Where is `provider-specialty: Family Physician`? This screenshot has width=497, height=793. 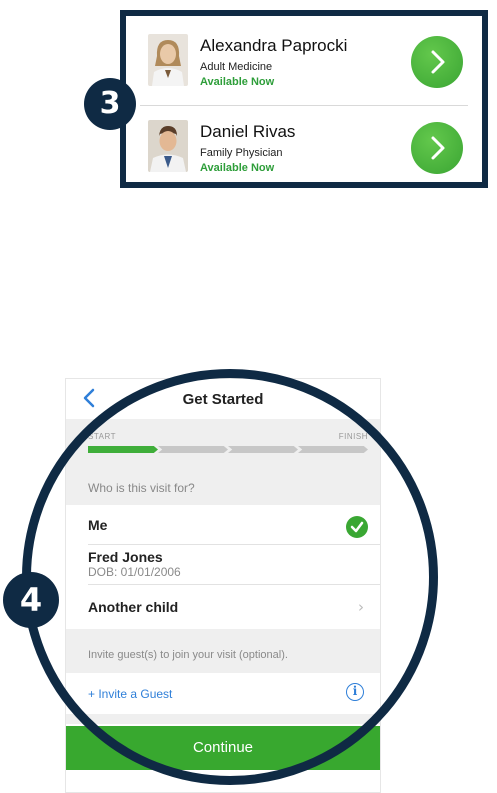 provider-specialty: Family Physician is located at coordinates (241, 153).